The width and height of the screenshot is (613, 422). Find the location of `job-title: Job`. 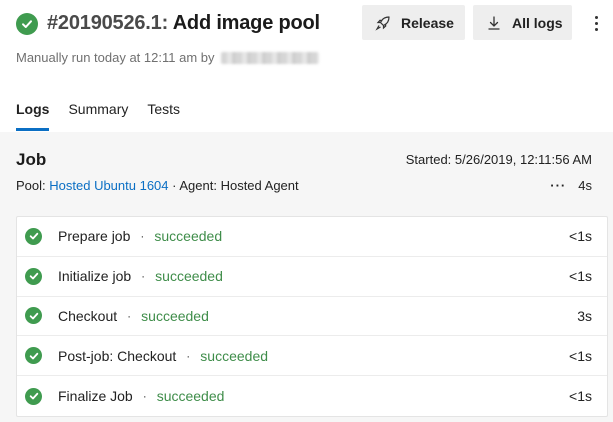

job-title: Job is located at coordinates (31, 159).